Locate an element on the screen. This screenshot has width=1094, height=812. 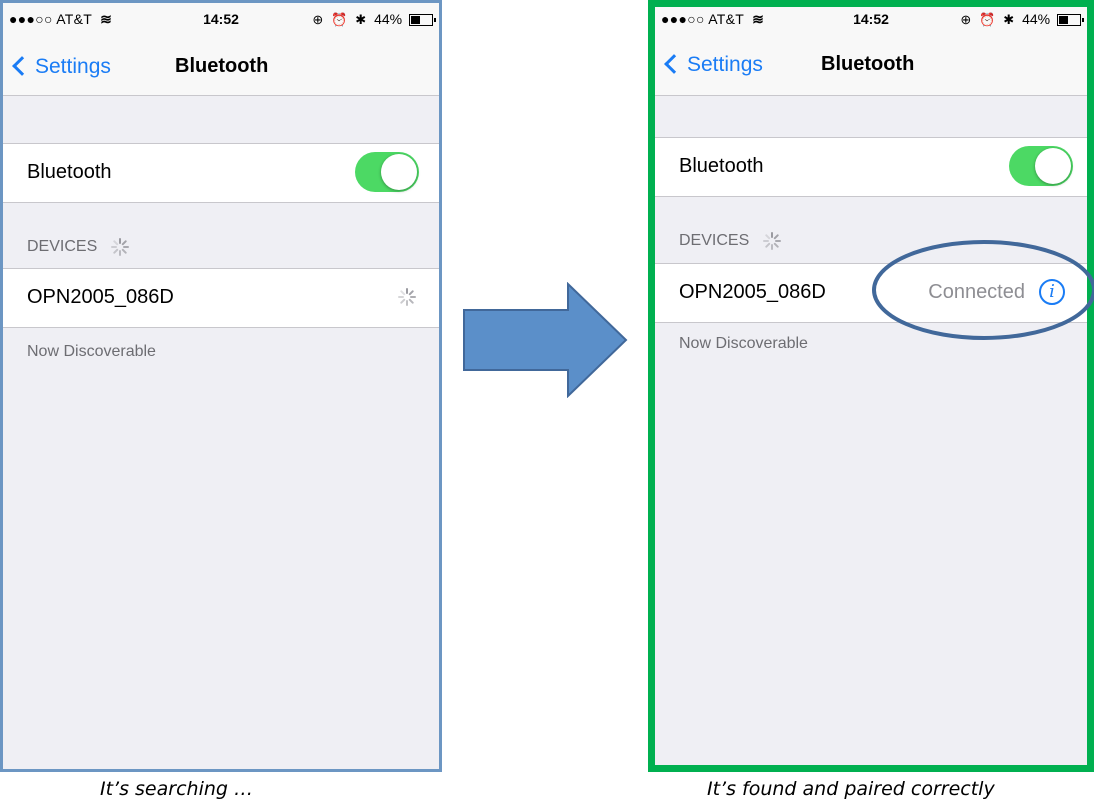
highlight-ellipse is located at coordinates (983, 290).